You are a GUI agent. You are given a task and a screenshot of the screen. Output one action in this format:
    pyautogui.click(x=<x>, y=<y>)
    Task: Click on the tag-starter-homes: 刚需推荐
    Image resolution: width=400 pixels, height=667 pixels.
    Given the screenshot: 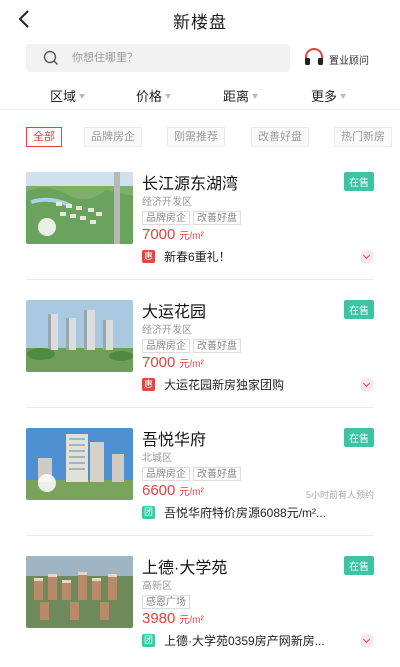 What is the action you would take?
    pyautogui.click(x=196, y=137)
    